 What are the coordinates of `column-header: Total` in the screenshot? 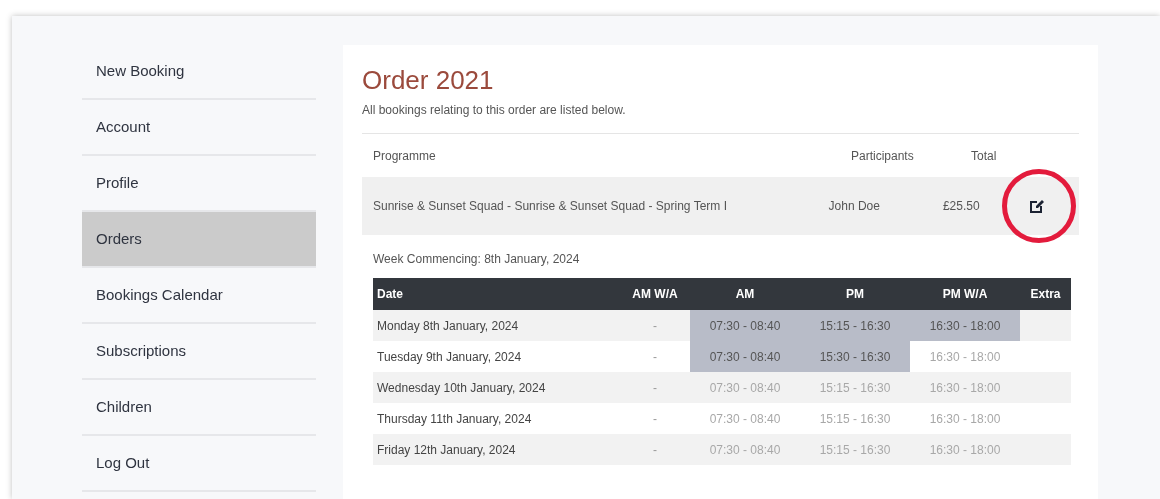 It's located at (984, 156).